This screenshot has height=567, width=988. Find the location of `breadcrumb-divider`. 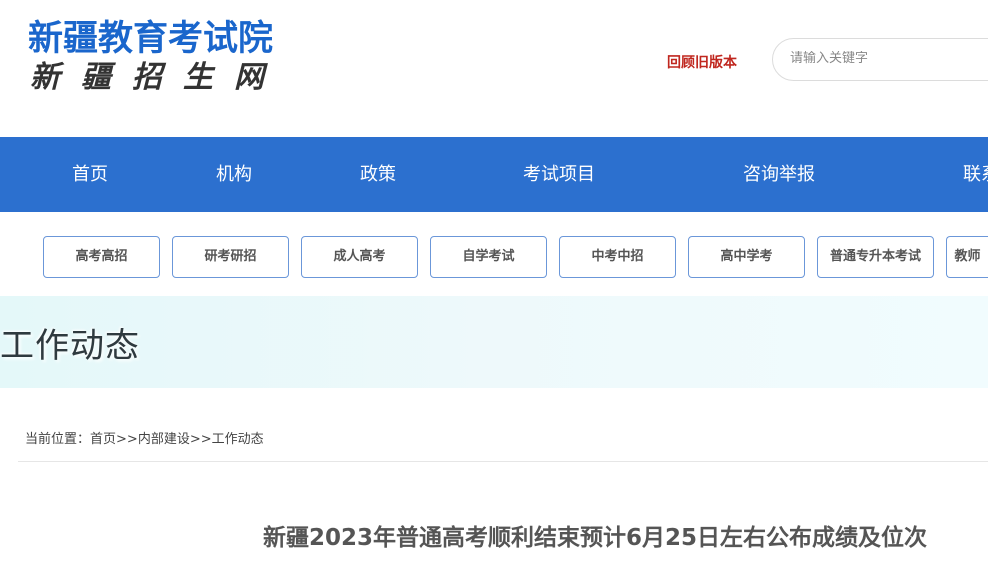

breadcrumb-divider is located at coordinates (503, 461).